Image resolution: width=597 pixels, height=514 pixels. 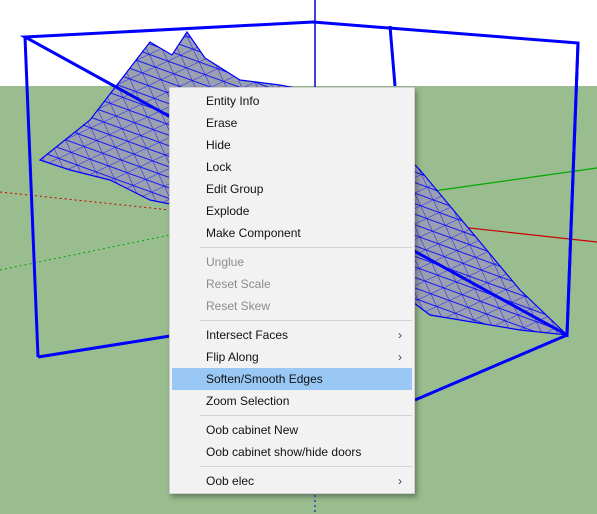 I want to click on menu-item-label: Reset Skew, so click(x=238, y=306).